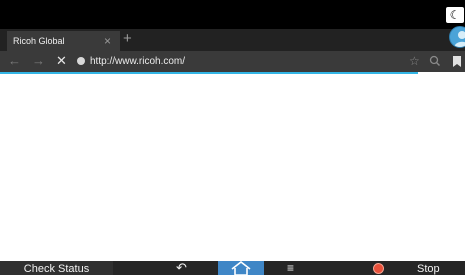 The image size is (465, 280). What do you see at coordinates (14, 60) in the screenshot?
I see `back-icon: ←` at bounding box center [14, 60].